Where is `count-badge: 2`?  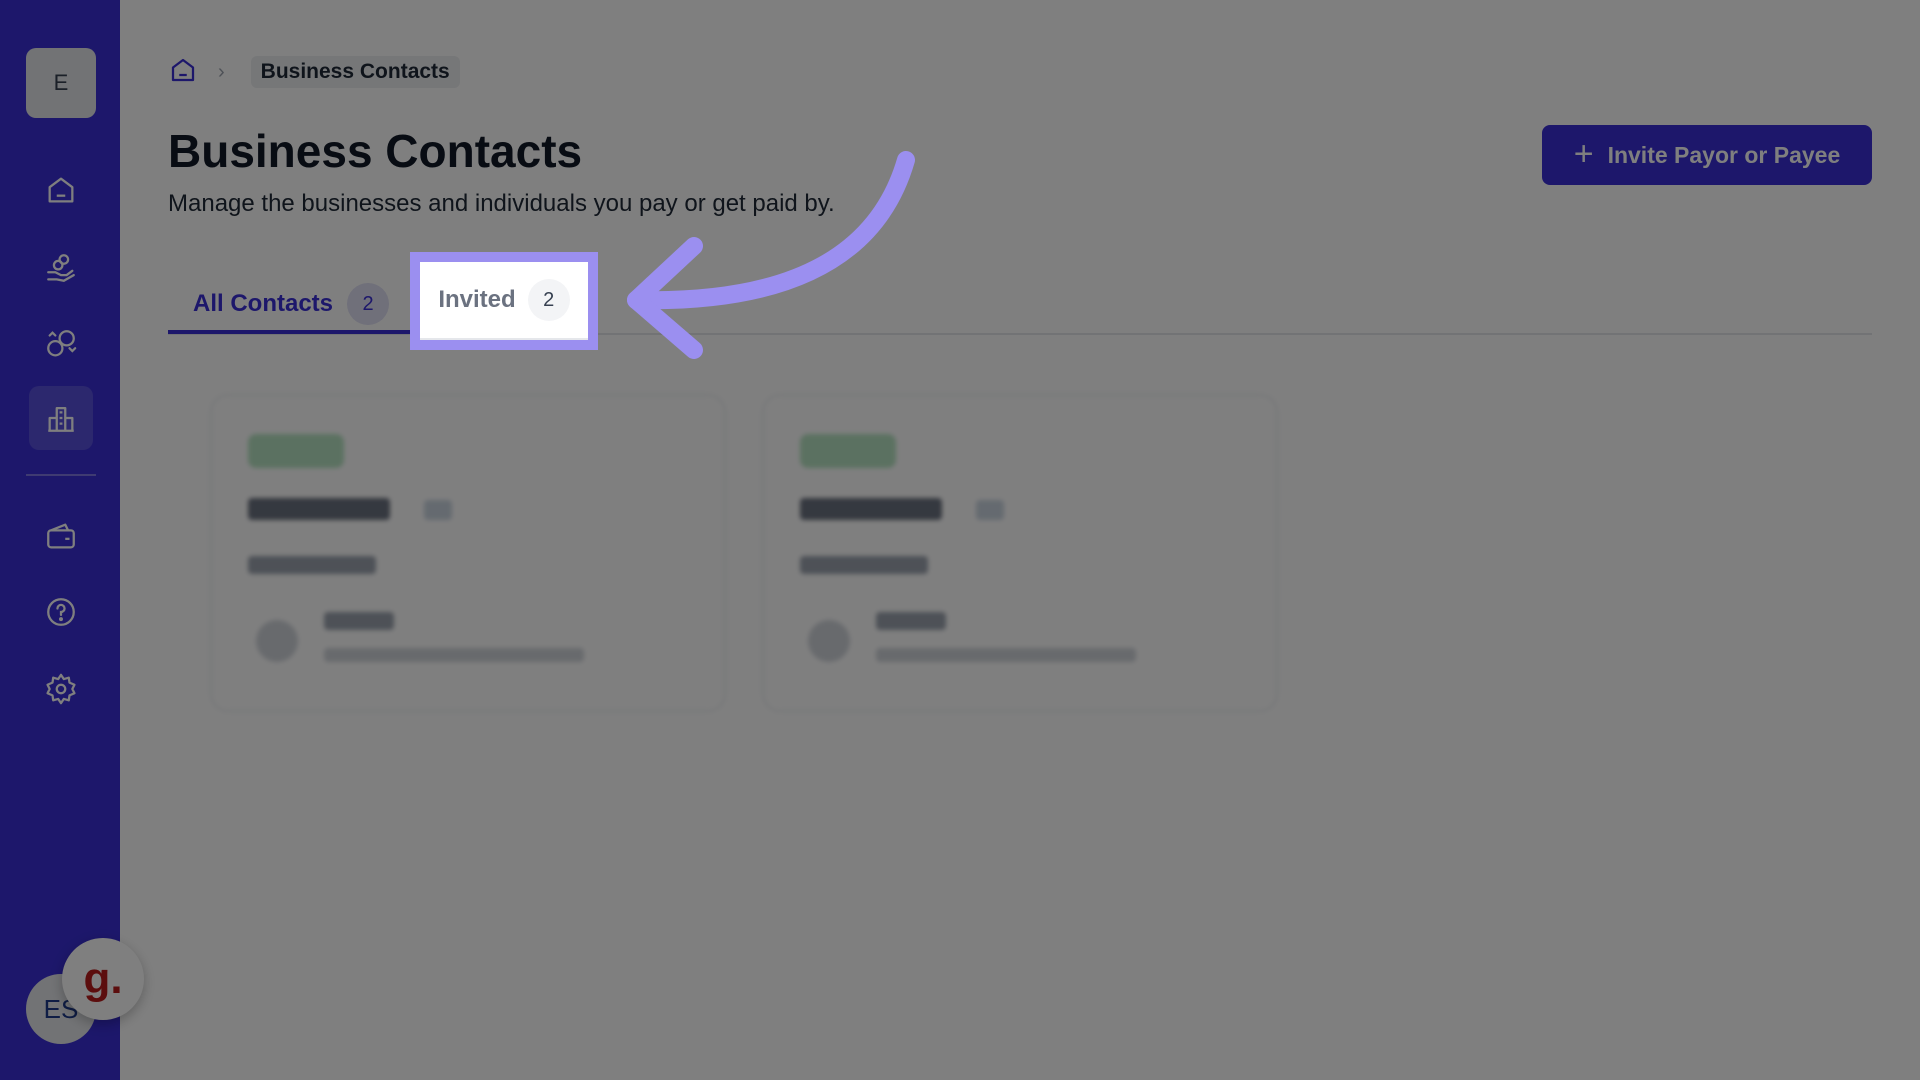
count-badge: 2 is located at coordinates (548, 300).